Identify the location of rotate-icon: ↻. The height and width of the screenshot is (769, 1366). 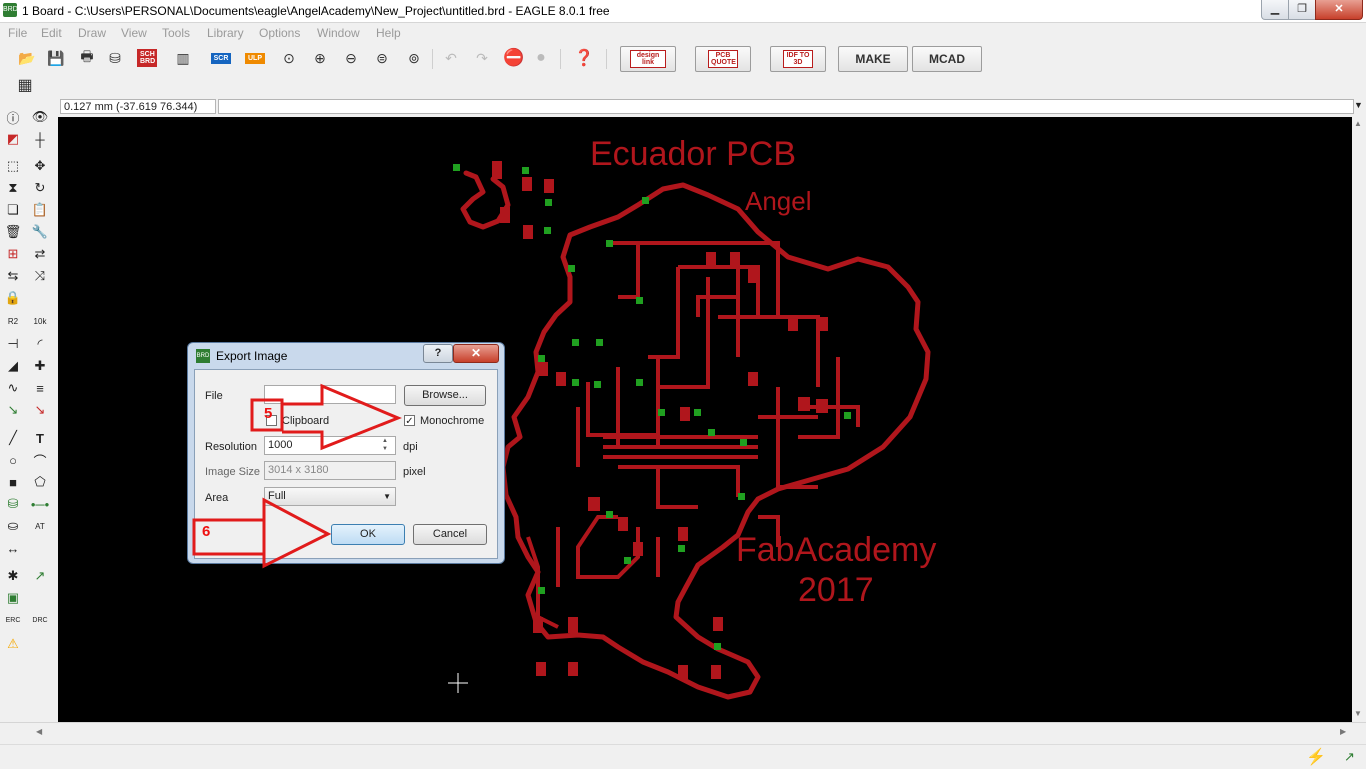
(40, 188).